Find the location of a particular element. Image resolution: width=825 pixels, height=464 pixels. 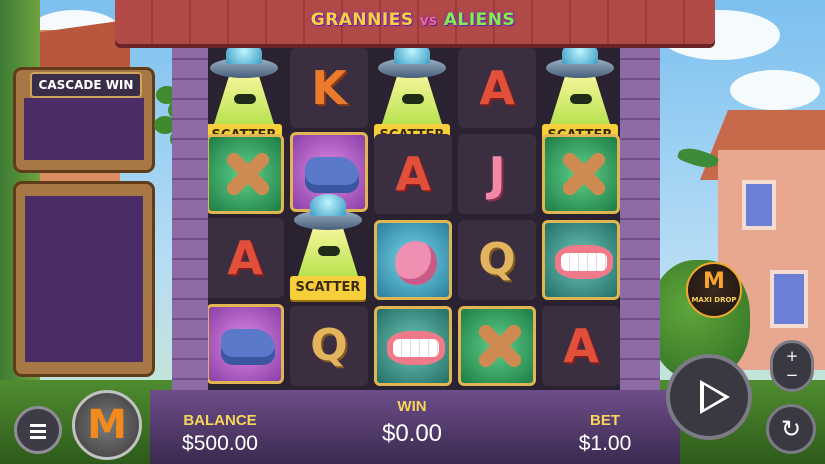

balance-value: $500.00 is located at coordinates (220, 443).